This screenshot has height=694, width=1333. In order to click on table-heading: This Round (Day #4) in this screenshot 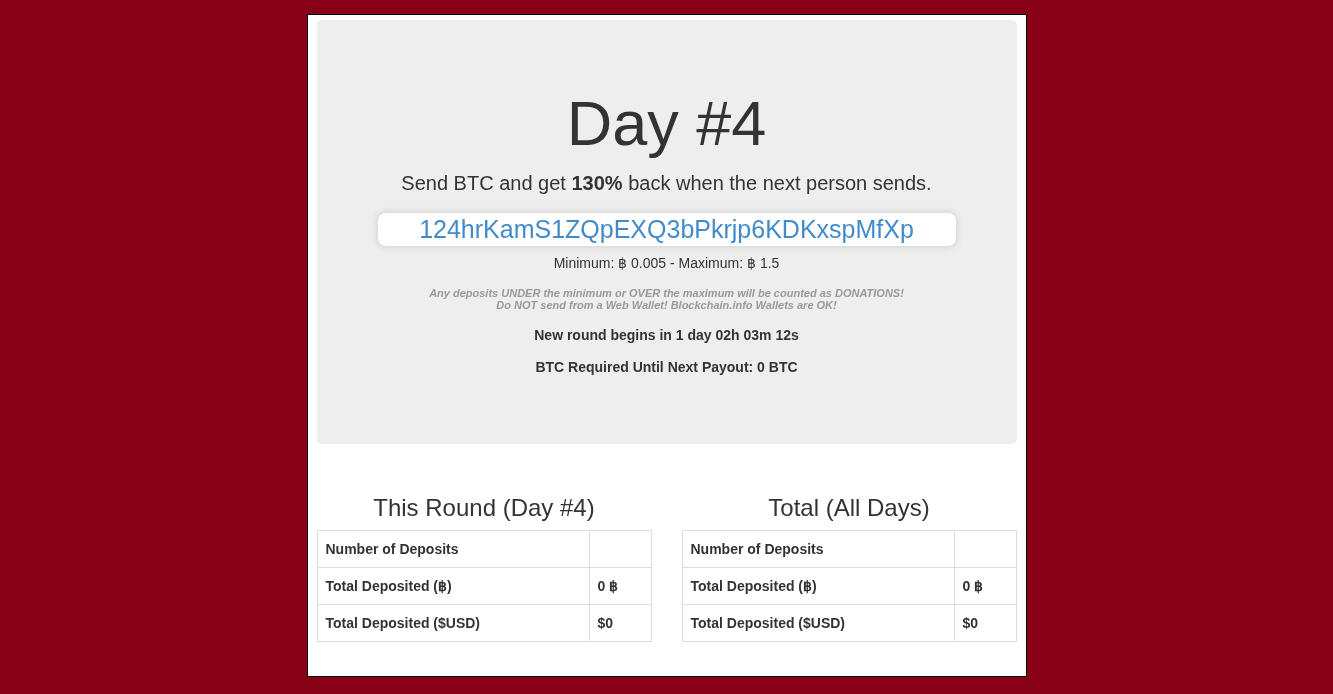, I will do `click(484, 508)`.